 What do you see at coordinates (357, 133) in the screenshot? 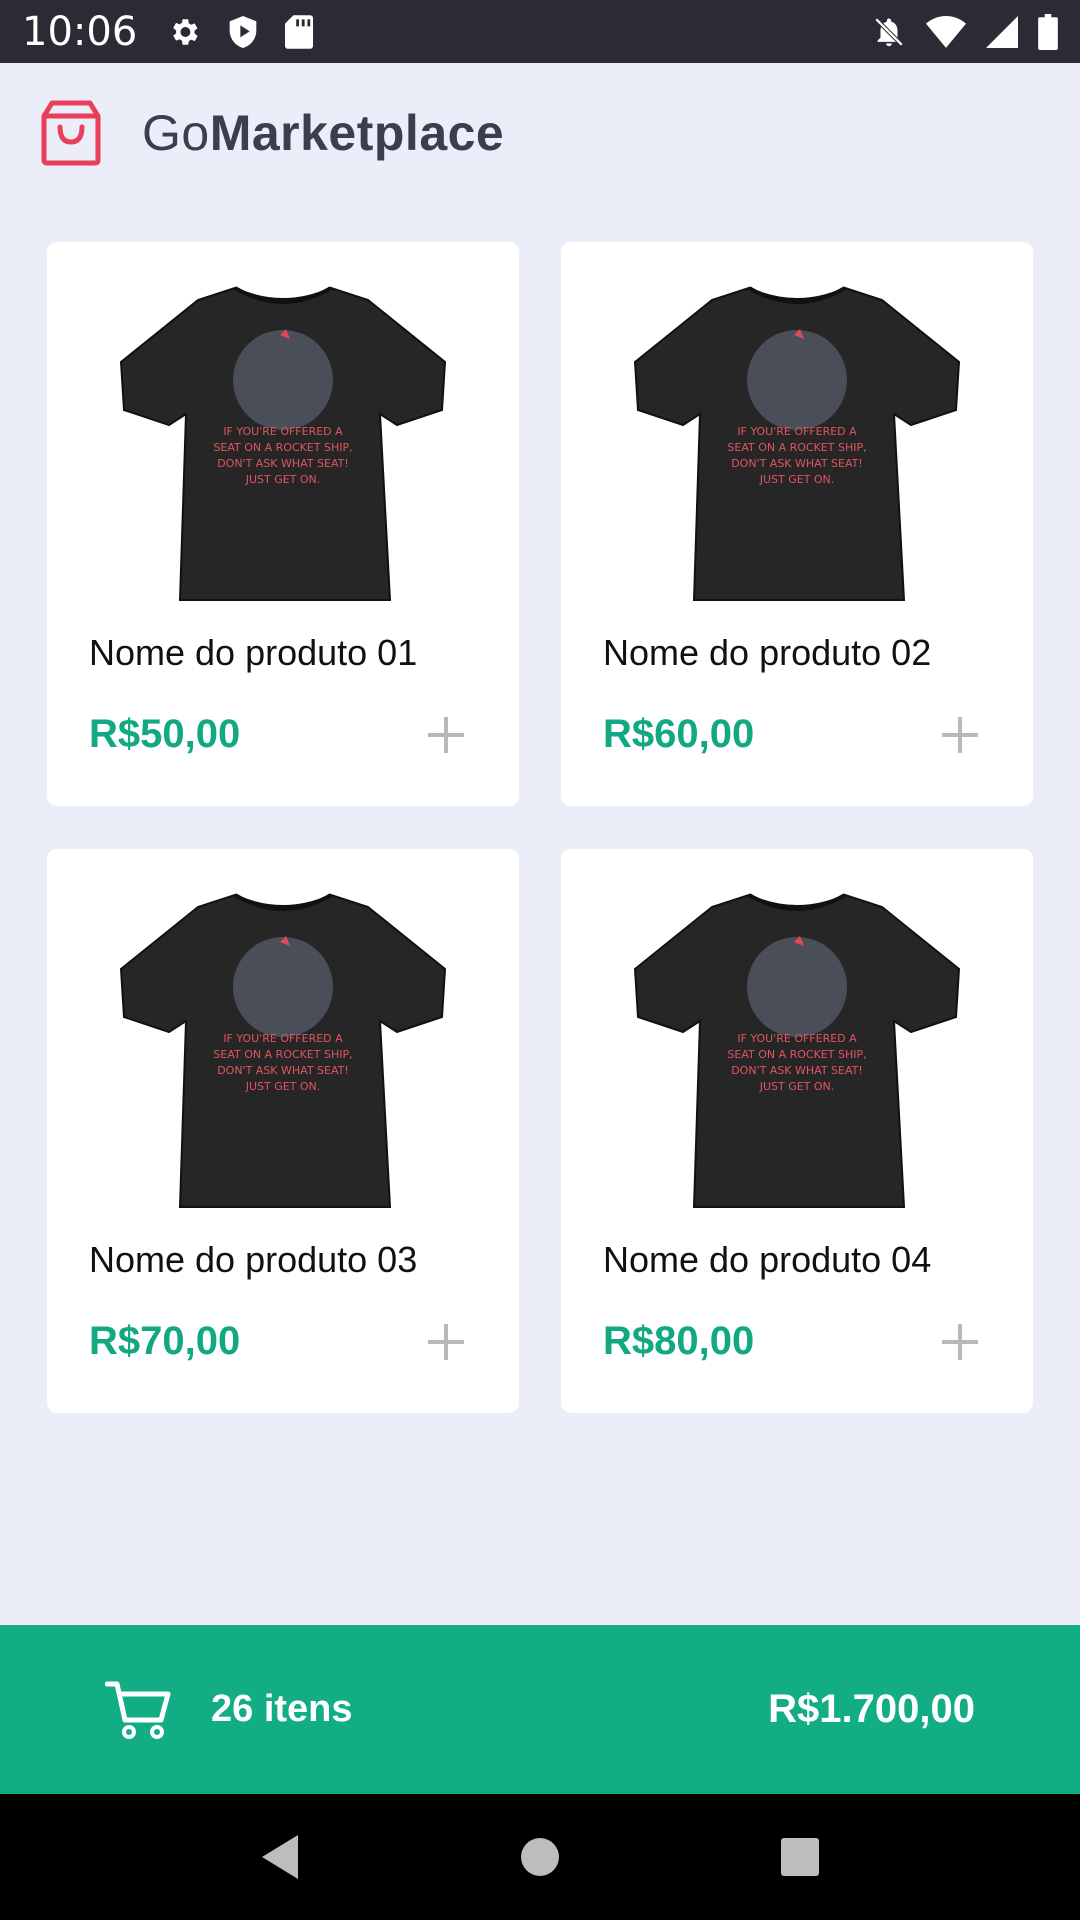
I see `brand-title-bold: Marketplace` at bounding box center [357, 133].